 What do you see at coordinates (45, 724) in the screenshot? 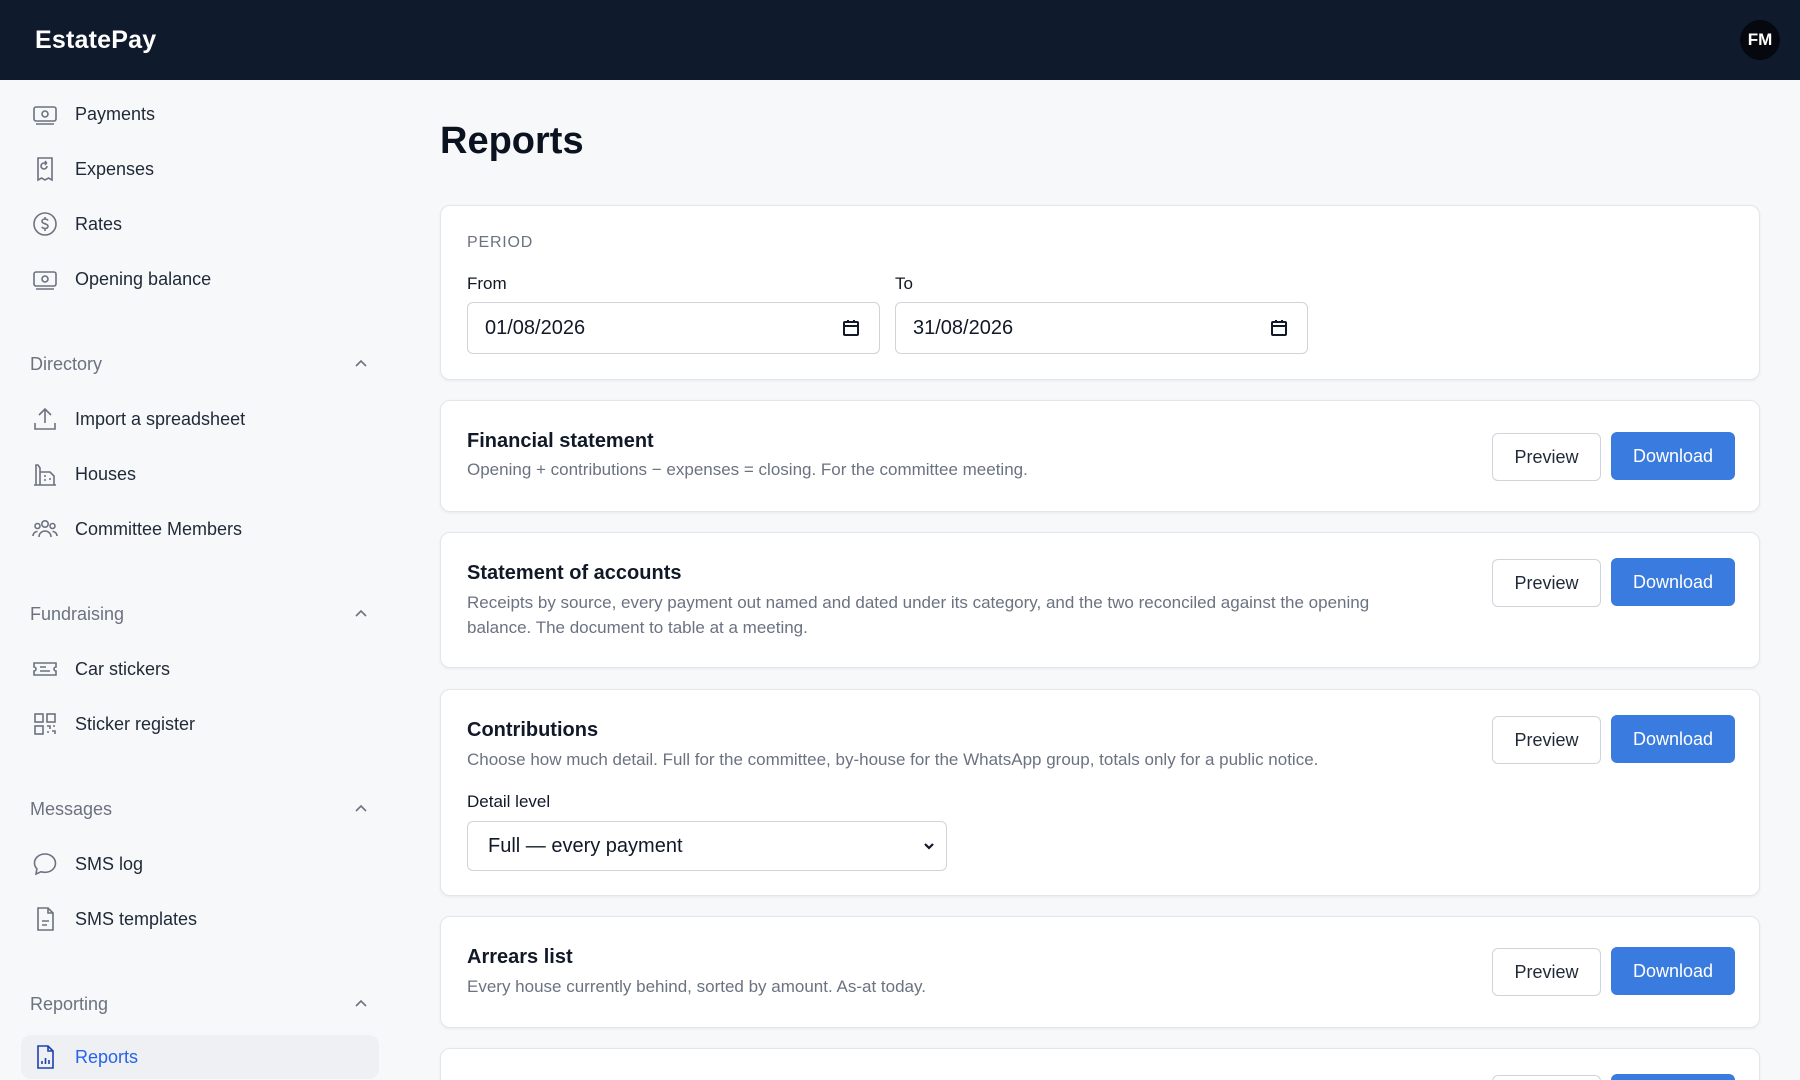
I see `qr-code-icon` at bounding box center [45, 724].